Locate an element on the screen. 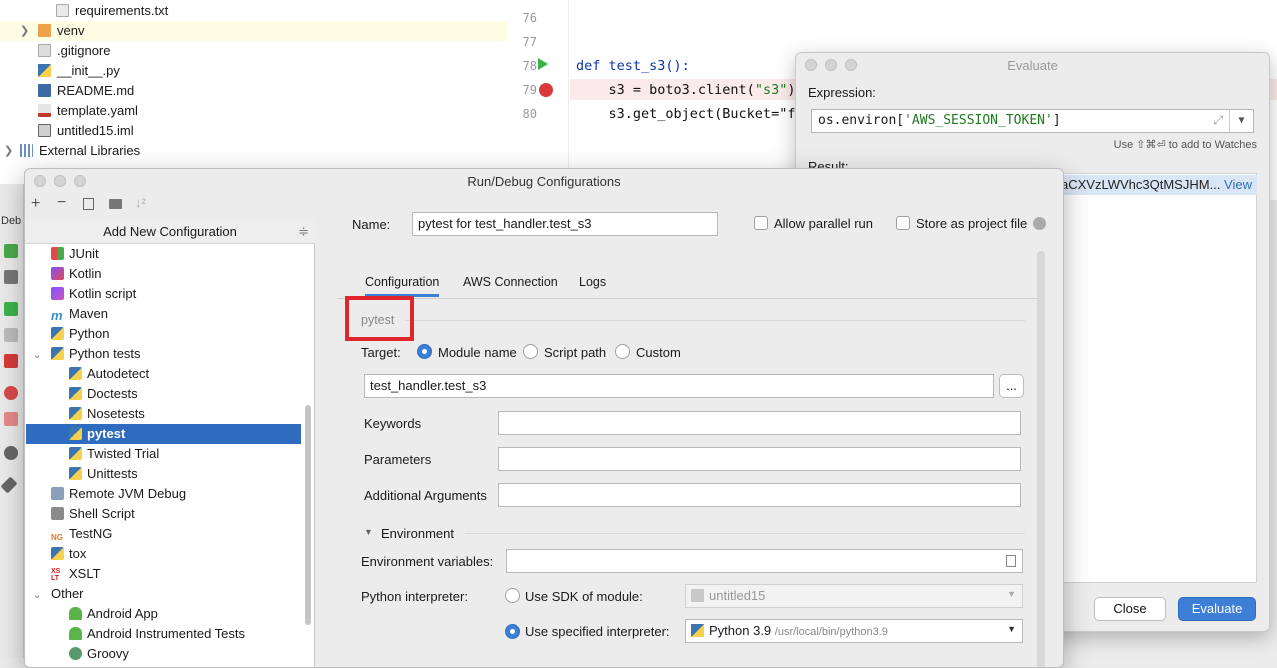 This screenshot has height=668, width=1277. tab-aws-connection: AWS Connection is located at coordinates (510, 282).